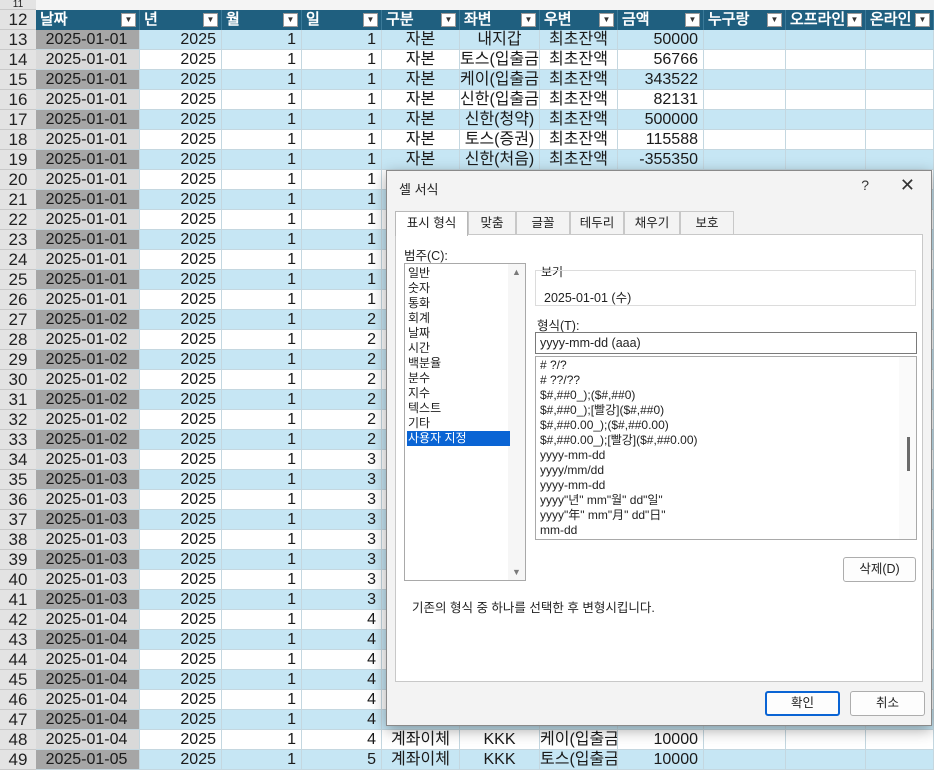  Describe the element at coordinates (458, 393) in the screenshot. I see `category-item: 지수` at that location.